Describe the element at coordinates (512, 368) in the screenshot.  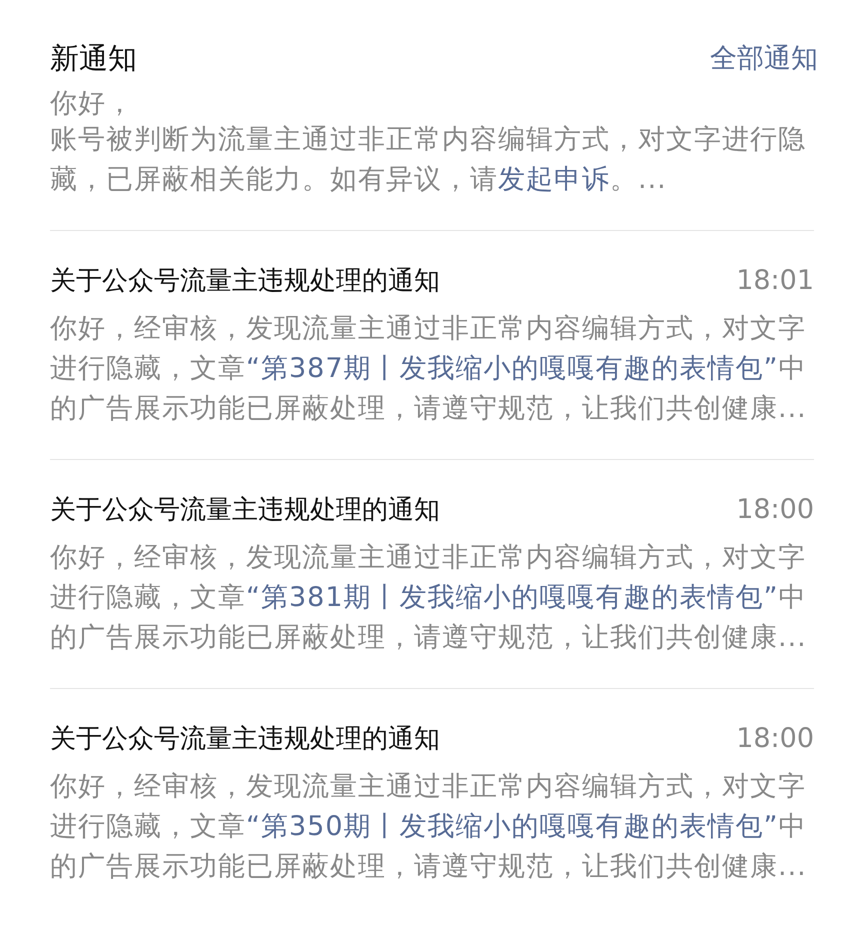
I see `appeal-link: “第387期丨发我缩小的嘎嘎有趣的表情包”` at that location.